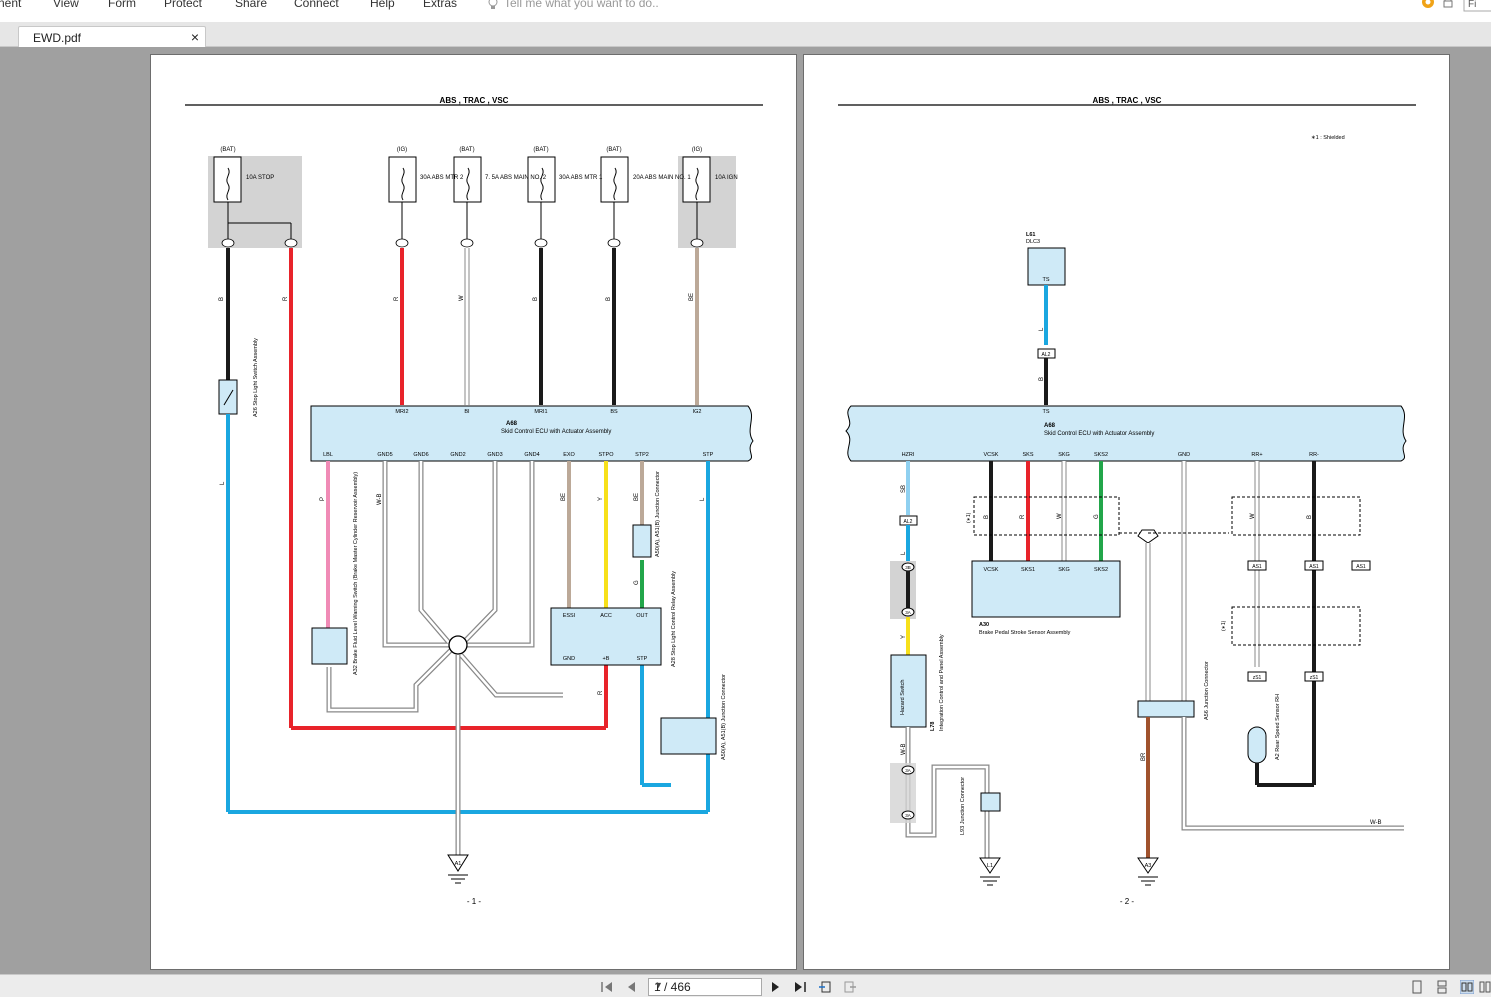  Describe the element at coordinates (775, 987) in the screenshot. I see `next-page-icon` at that location.